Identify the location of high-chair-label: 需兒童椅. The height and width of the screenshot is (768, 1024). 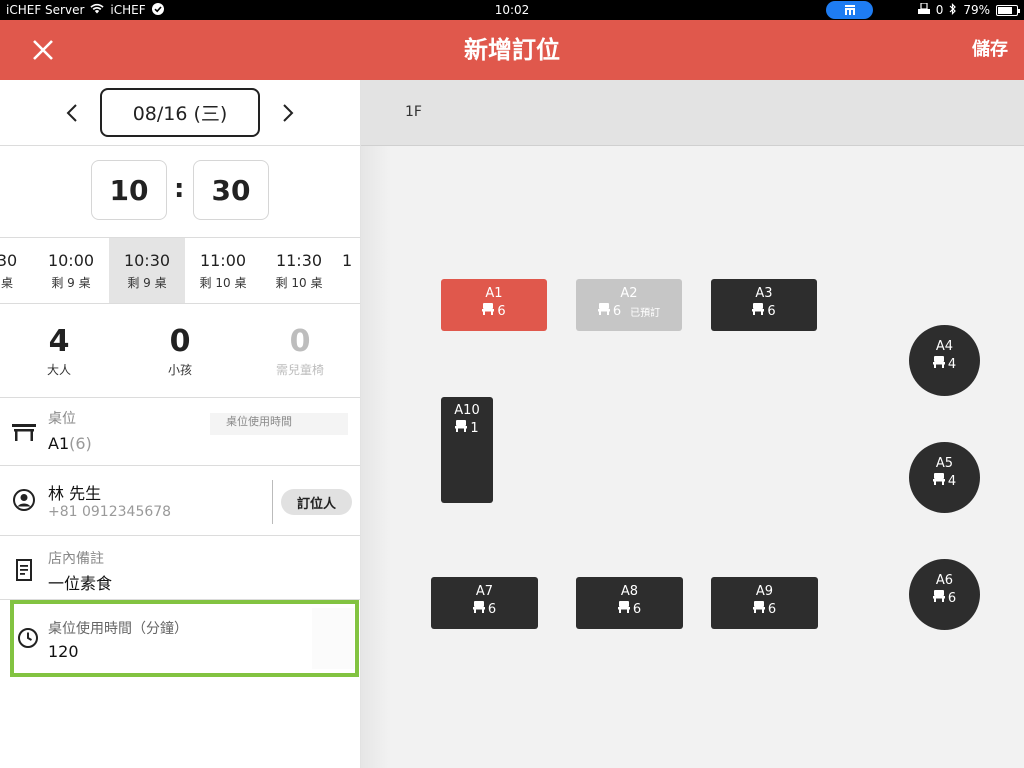
(299, 370).